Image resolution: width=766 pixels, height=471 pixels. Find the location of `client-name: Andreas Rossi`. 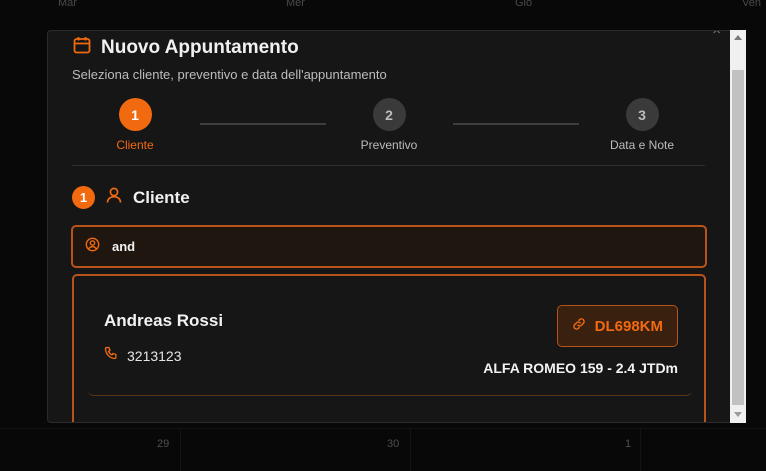

client-name: Andreas Rossi is located at coordinates (164, 320).